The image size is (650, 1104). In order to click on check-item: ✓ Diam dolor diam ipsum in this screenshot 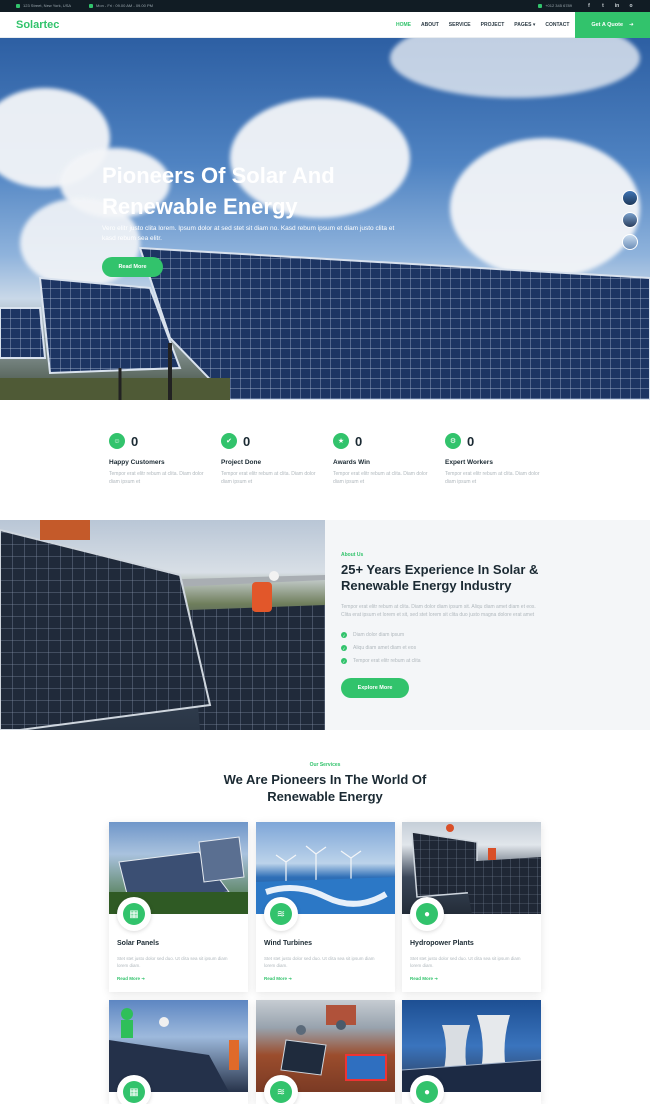, I will do `click(381, 635)`.